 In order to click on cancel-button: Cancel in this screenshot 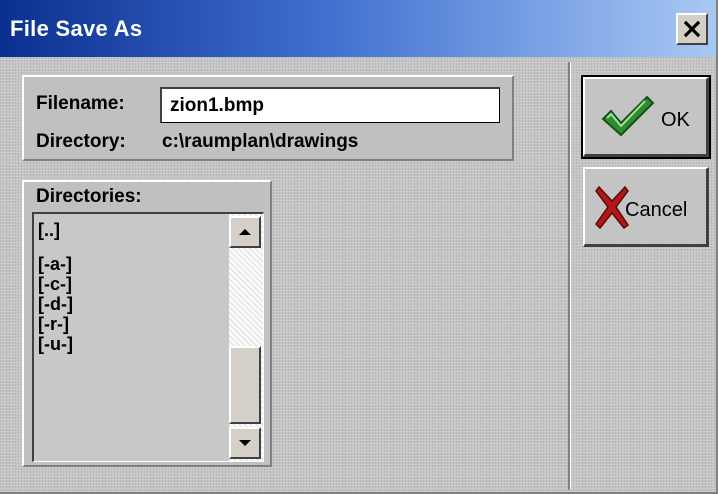, I will do `click(646, 207)`.